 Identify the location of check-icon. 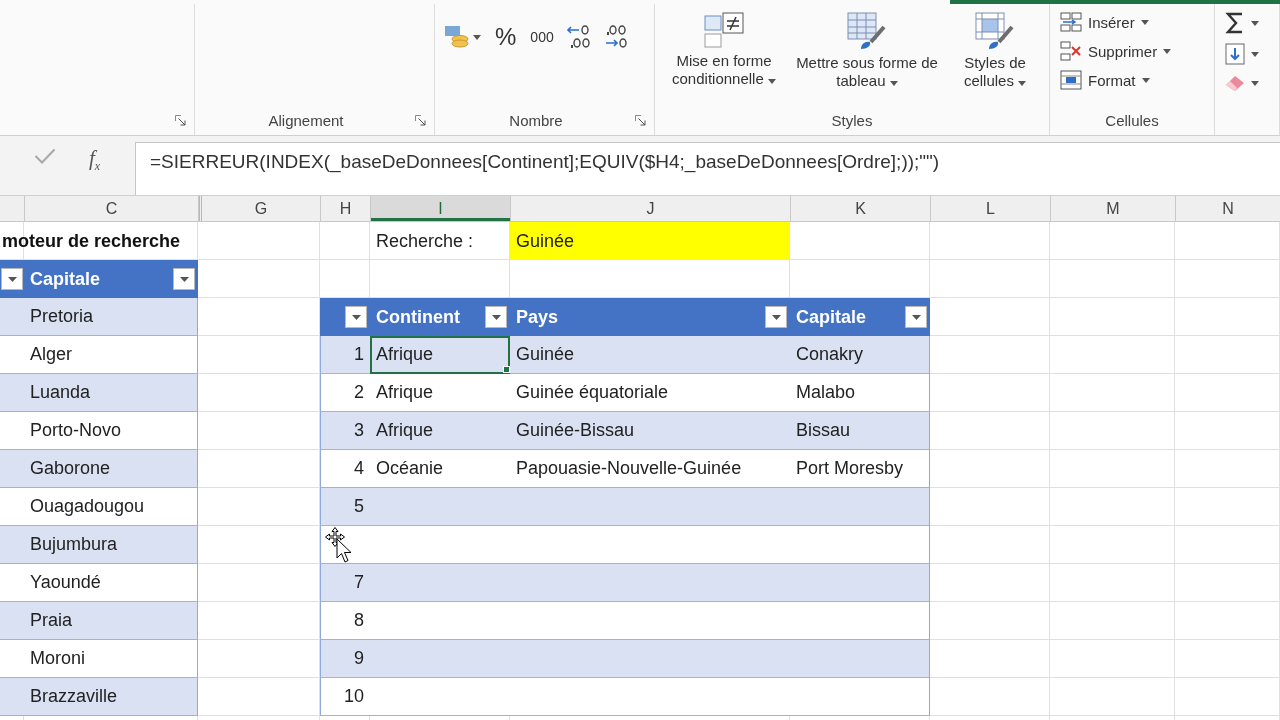
(45, 156).